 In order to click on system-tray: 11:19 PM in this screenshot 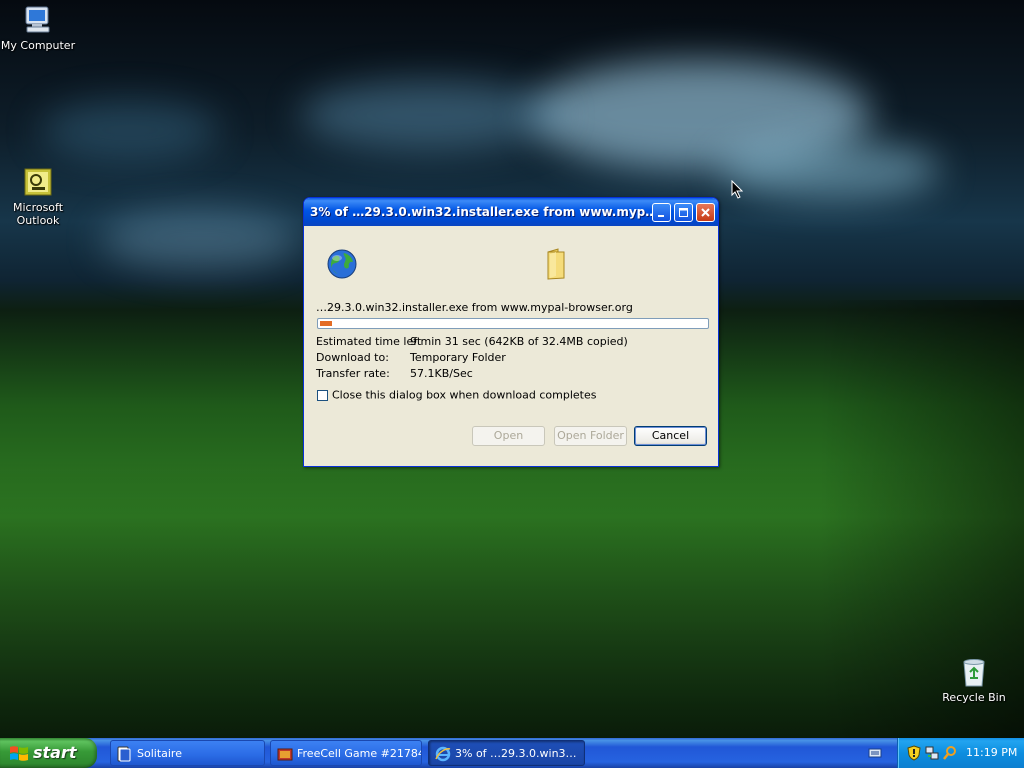, I will do `click(960, 753)`.